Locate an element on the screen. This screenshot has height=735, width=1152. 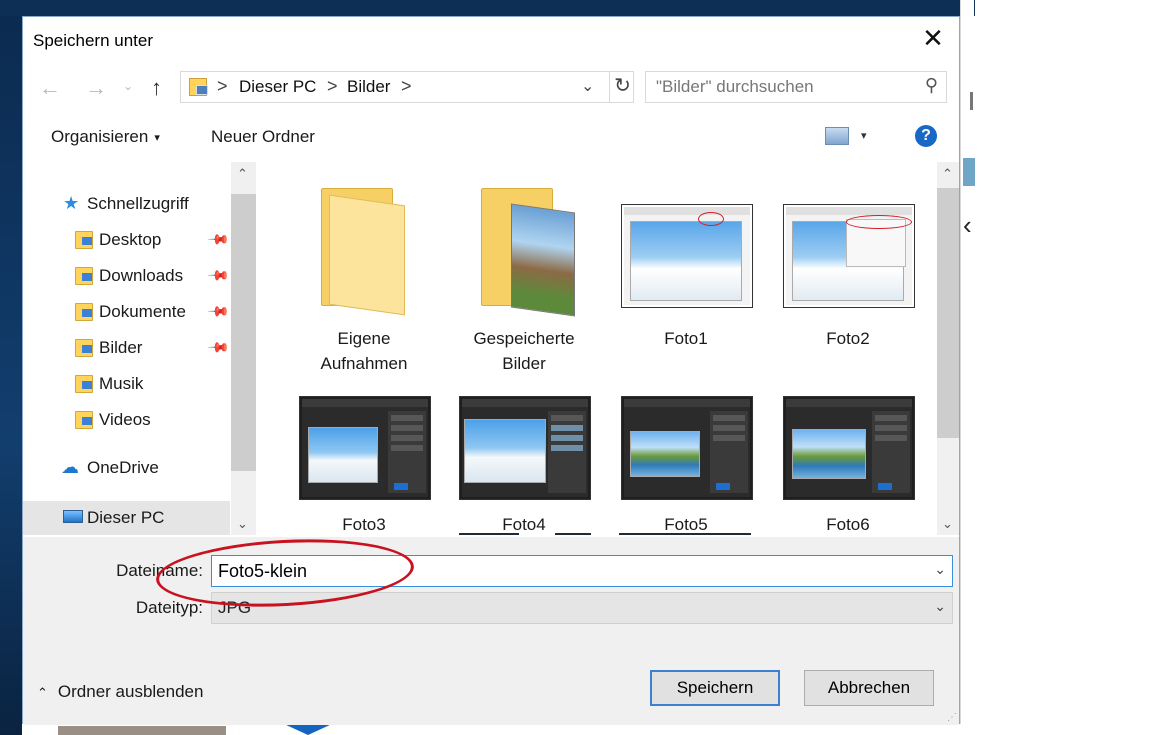
breadcrumb-dieser-pc: Dieser PC is located at coordinates (277, 87).